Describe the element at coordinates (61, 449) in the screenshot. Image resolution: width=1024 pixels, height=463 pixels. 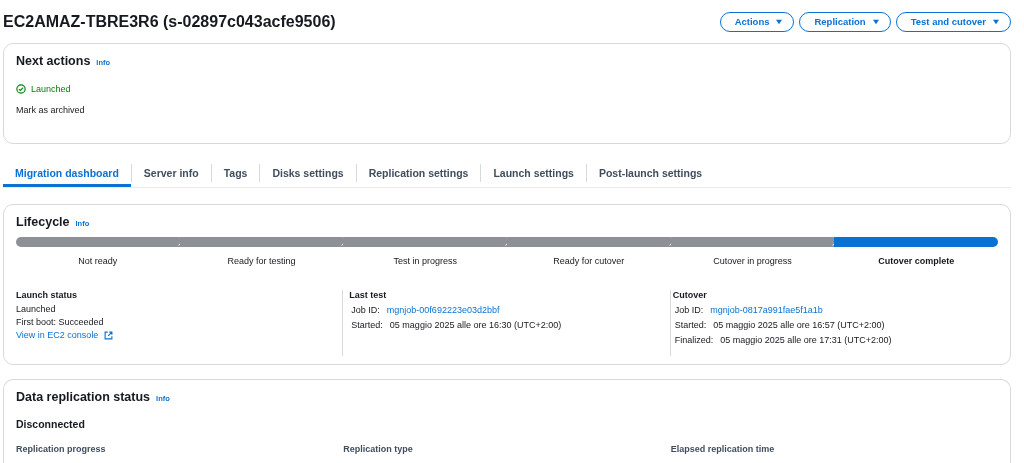
I see `field-label: Replication progress` at that location.